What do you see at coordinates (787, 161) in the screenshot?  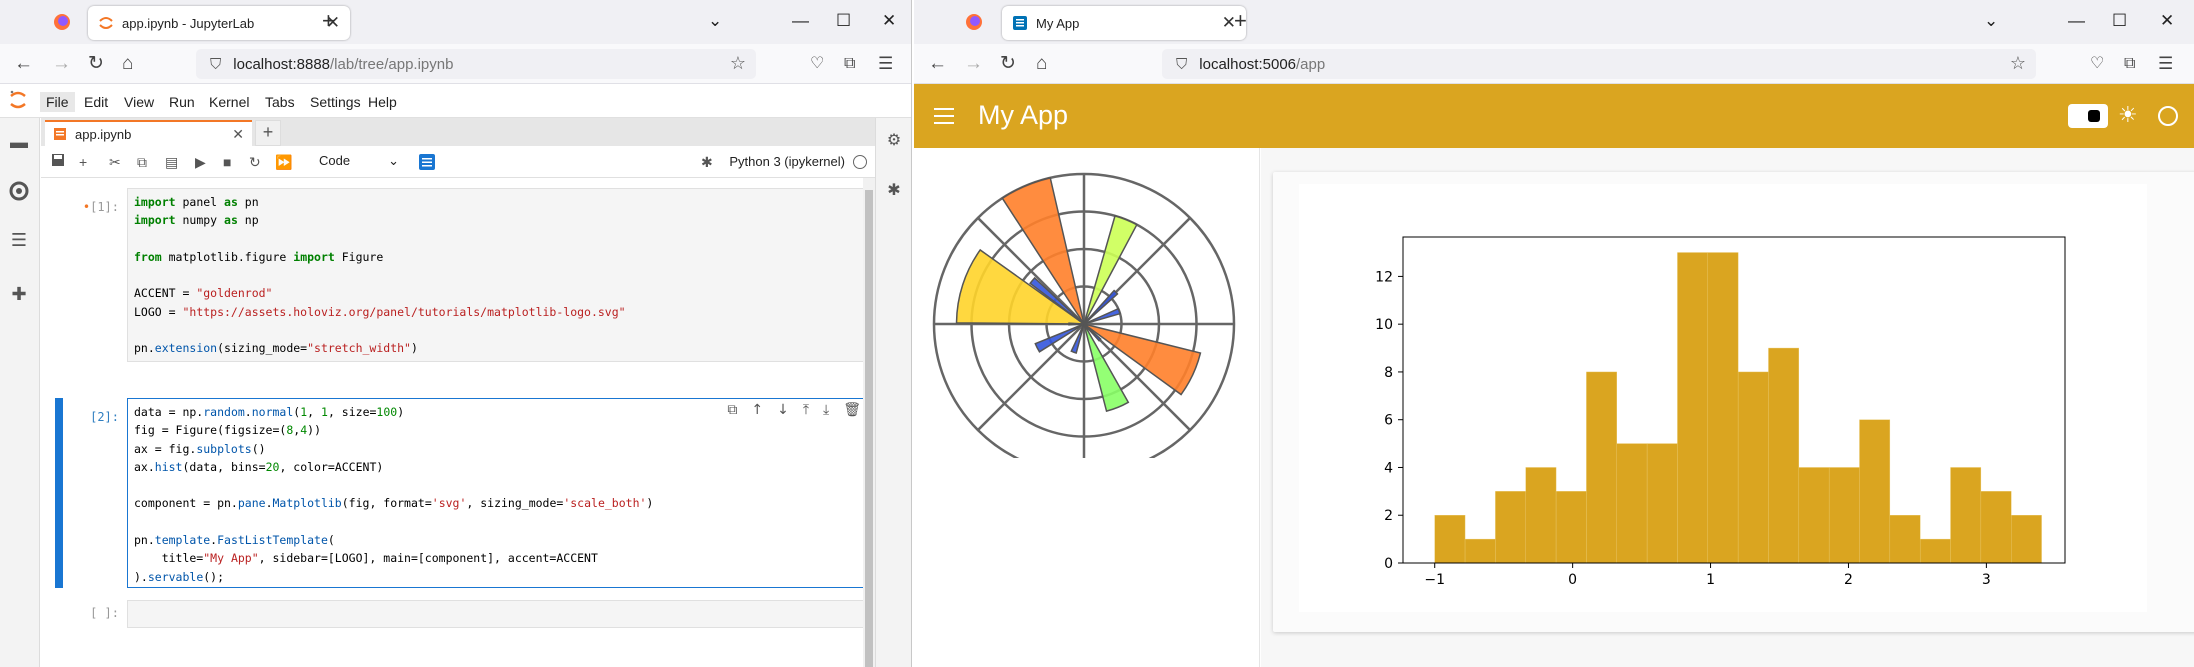 I see `kernel-name: Python 3 (ipykernel)` at bounding box center [787, 161].